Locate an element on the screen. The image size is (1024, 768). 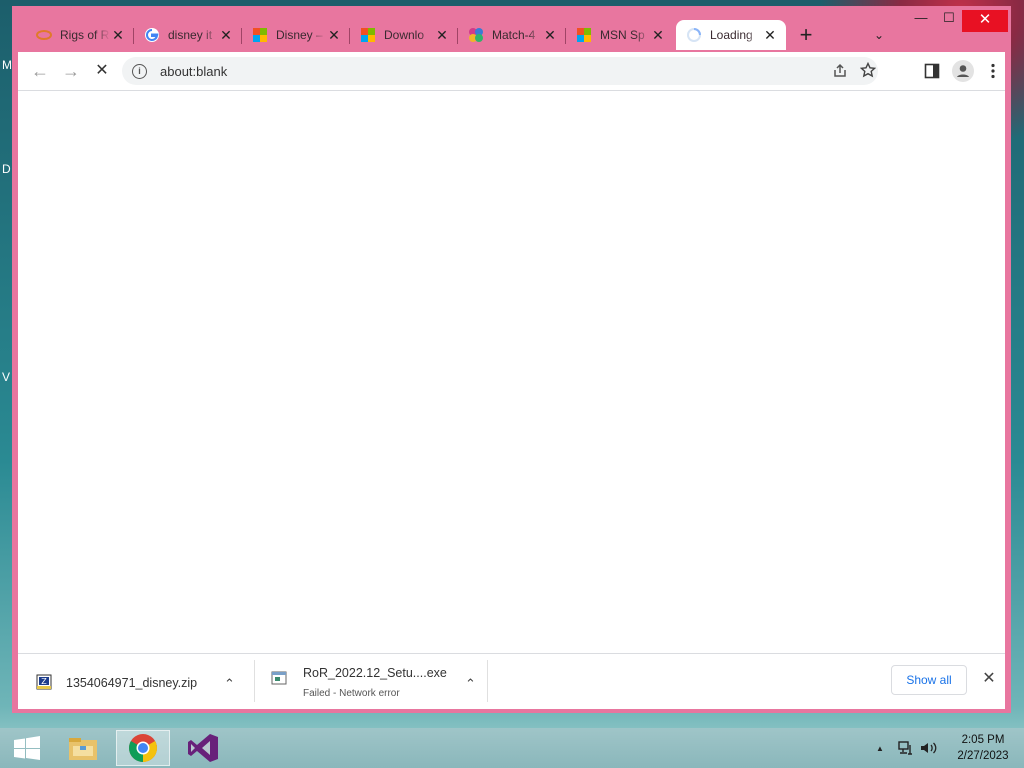
share-icon is located at coordinates (840, 71).